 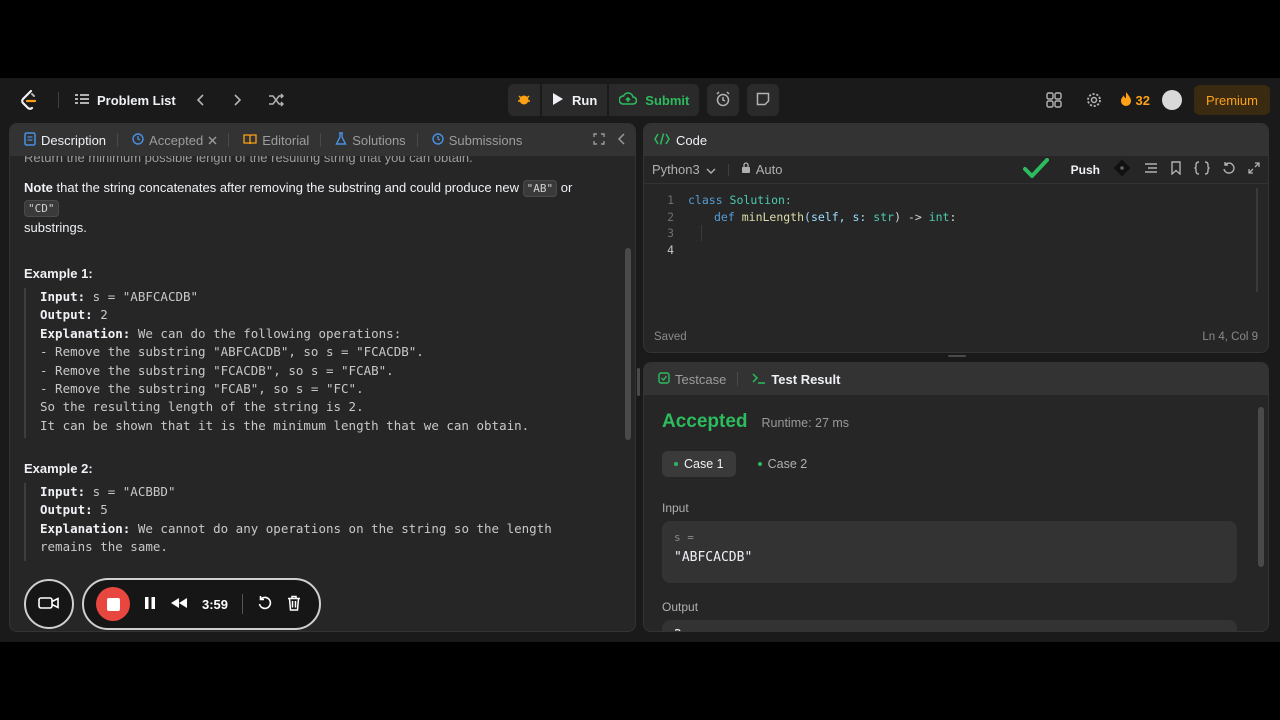 What do you see at coordinates (835, 217) in the screenshot?
I see `code-line-2: def minLength(self, s: str) -> int:` at bounding box center [835, 217].